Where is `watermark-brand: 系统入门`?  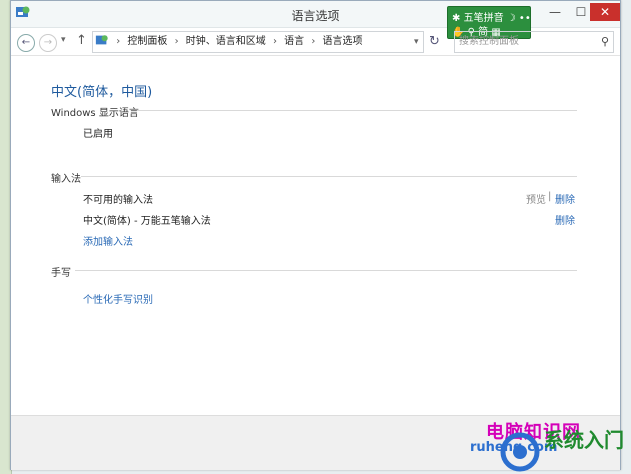
watermark-brand: 系统入门 is located at coordinates (584, 440).